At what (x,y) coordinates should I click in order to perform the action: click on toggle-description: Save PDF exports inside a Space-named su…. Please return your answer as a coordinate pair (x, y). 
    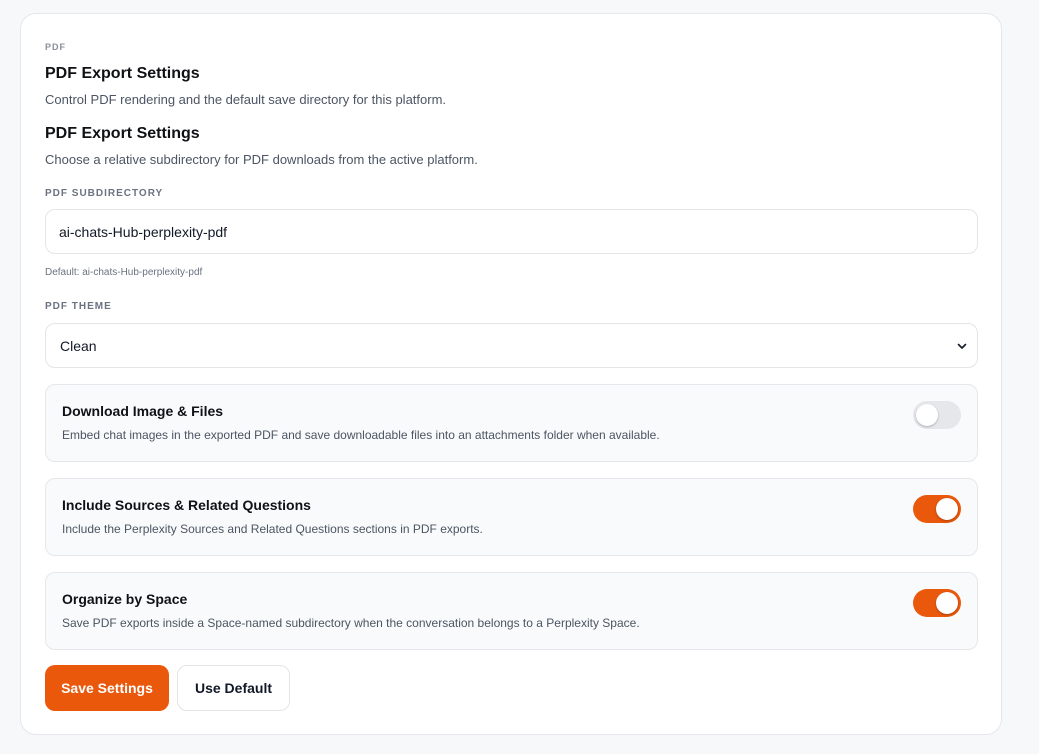
    Looking at the image, I should click on (351, 623).